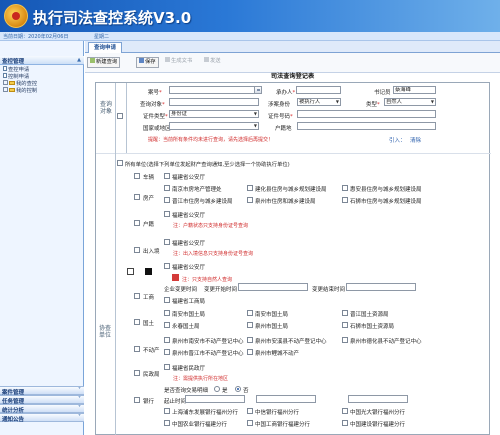 This screenshot has width=500, height=435. I want to click on page-icon, so click(5, 68).